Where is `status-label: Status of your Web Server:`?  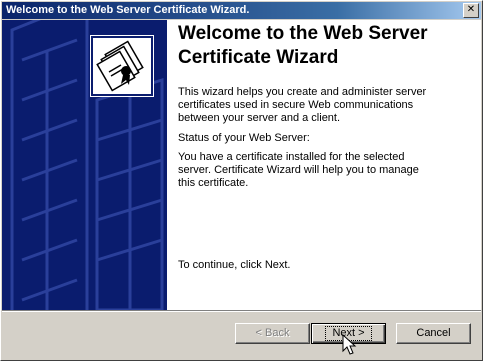 status-label: Status of your Web Server: is located at coordinates (244, 138).